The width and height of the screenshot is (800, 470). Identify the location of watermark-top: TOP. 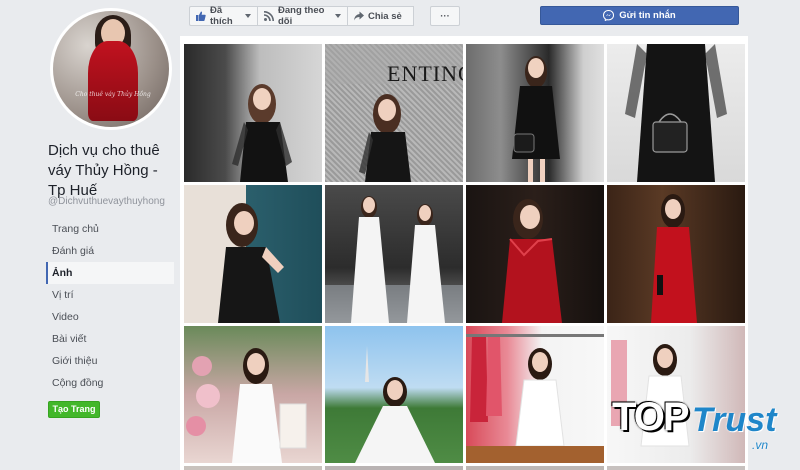
(651, 417).